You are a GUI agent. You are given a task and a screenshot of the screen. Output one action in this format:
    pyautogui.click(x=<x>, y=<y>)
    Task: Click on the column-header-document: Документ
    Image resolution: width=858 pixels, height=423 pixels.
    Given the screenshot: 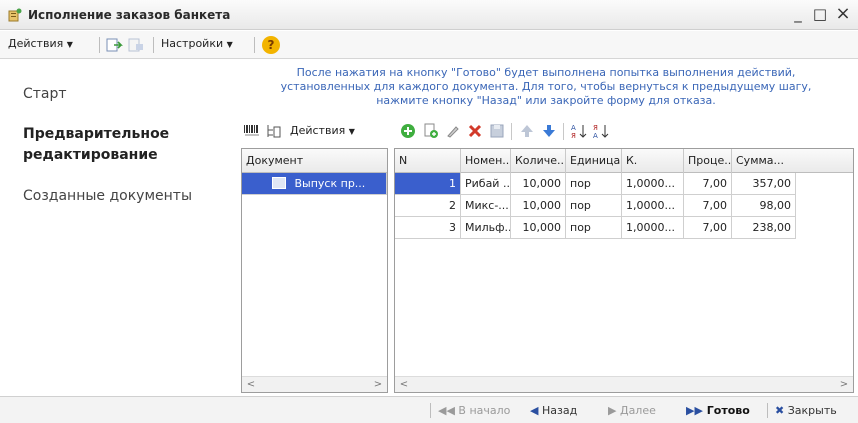 What is the action you would take?
    pyautogui.click(x=314, y=161)
    